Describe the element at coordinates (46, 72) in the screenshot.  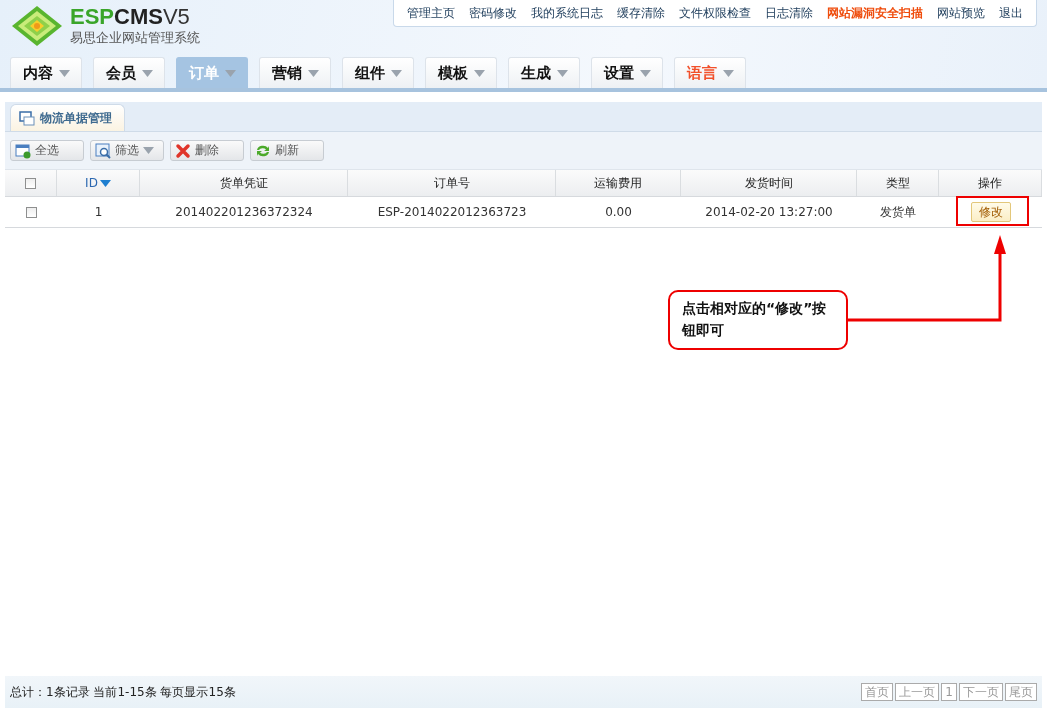
I see `nav-tab: 内容` at that location.